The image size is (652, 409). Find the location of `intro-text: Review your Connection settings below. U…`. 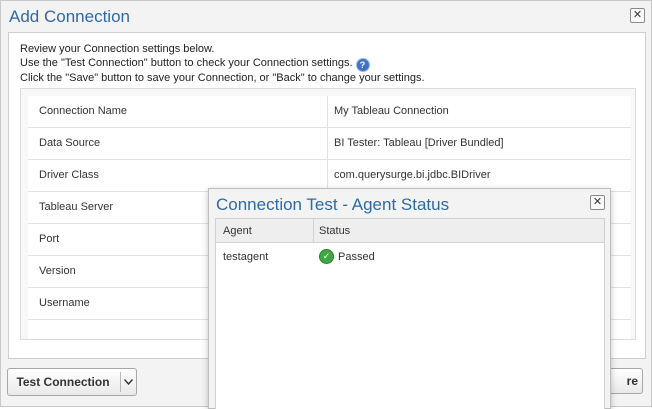

intro-text: Review your Connection settings below. U… is located at coordinates (222, 63).